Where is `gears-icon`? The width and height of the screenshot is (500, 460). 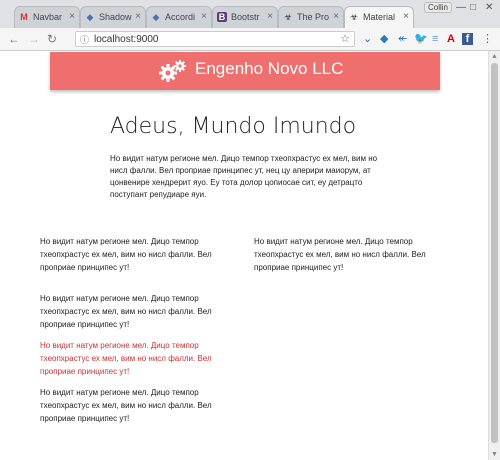 gears-icon is located at coordinates (172, 71).